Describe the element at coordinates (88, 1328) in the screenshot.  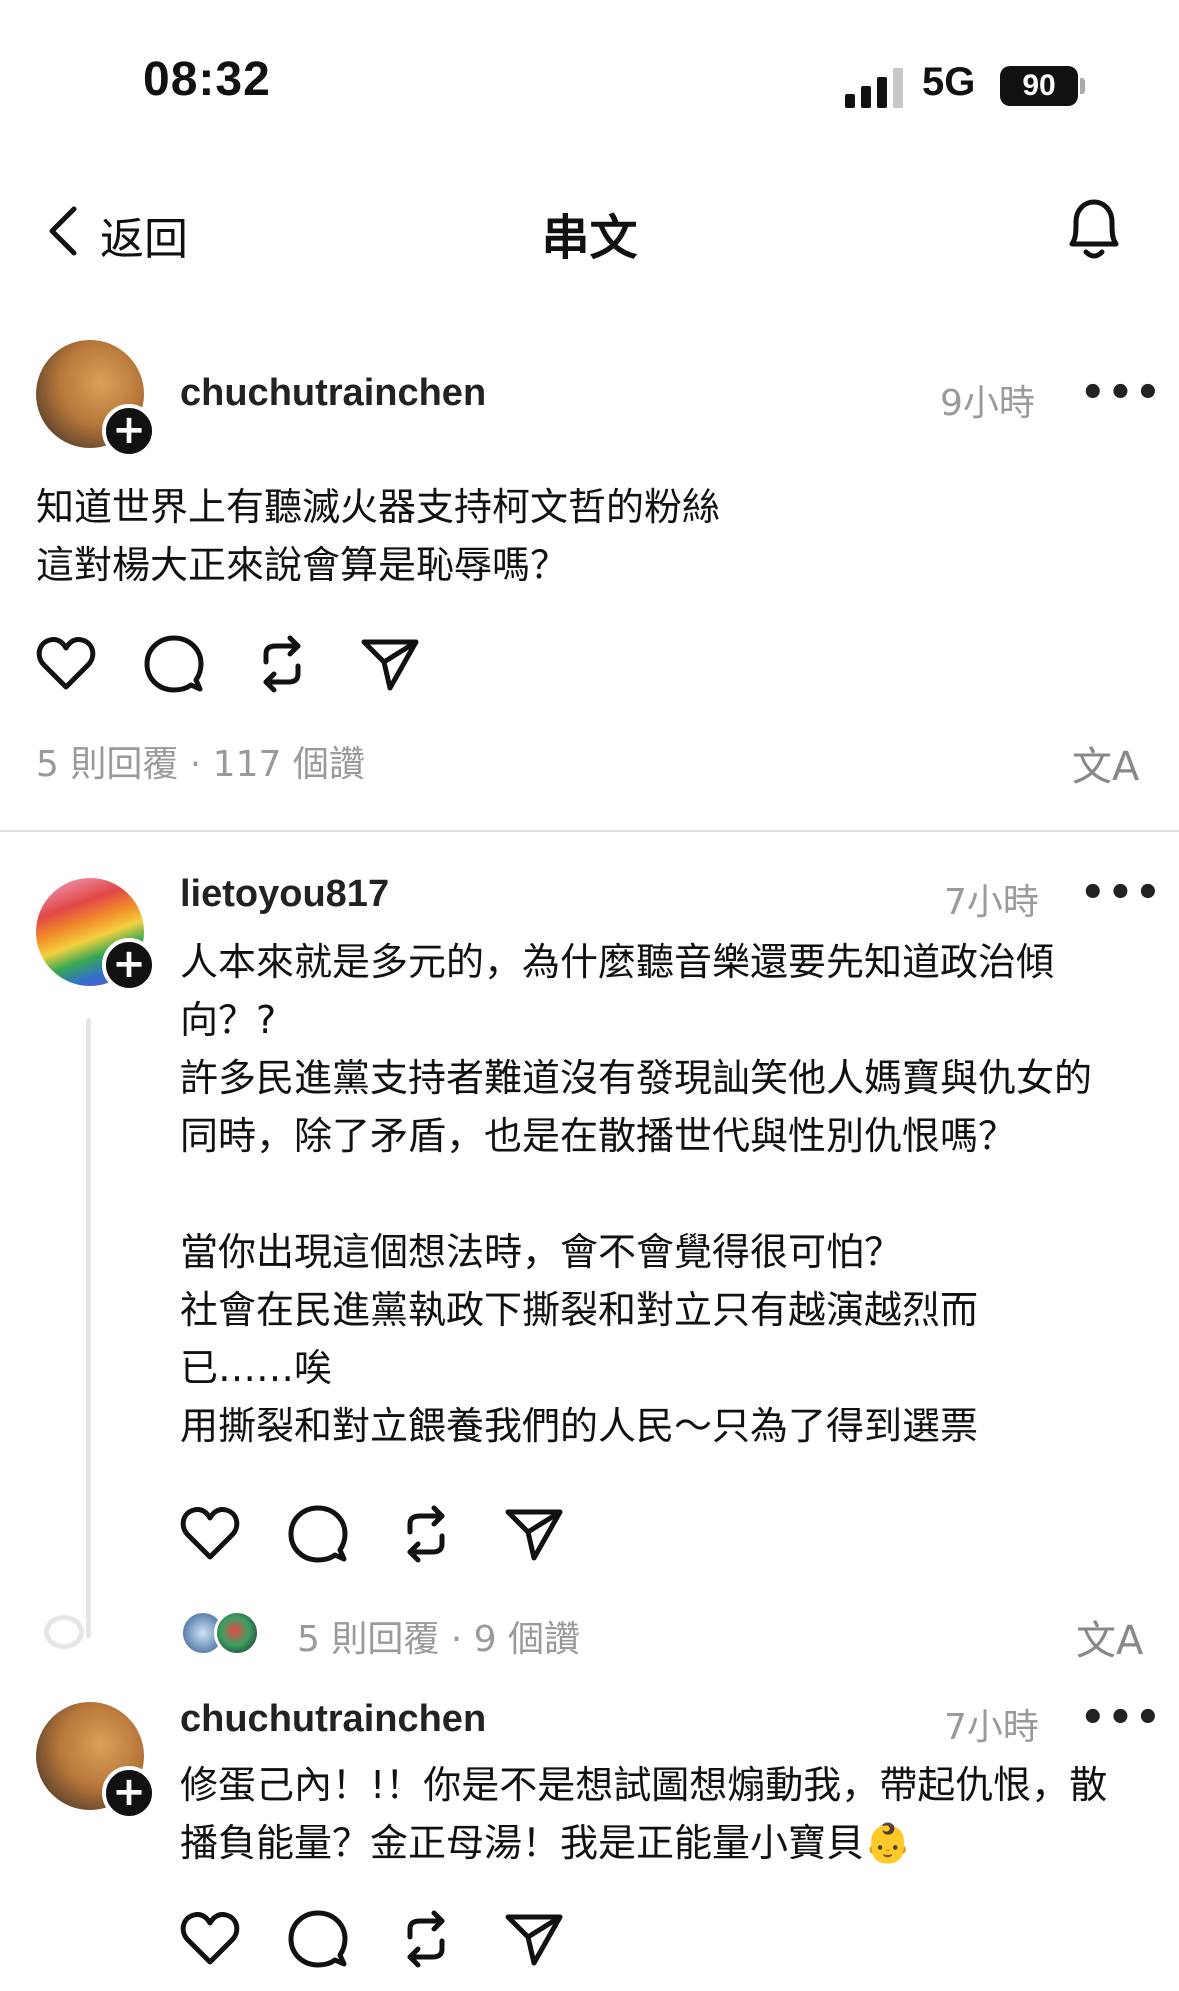
I see `thread-line` at that location.